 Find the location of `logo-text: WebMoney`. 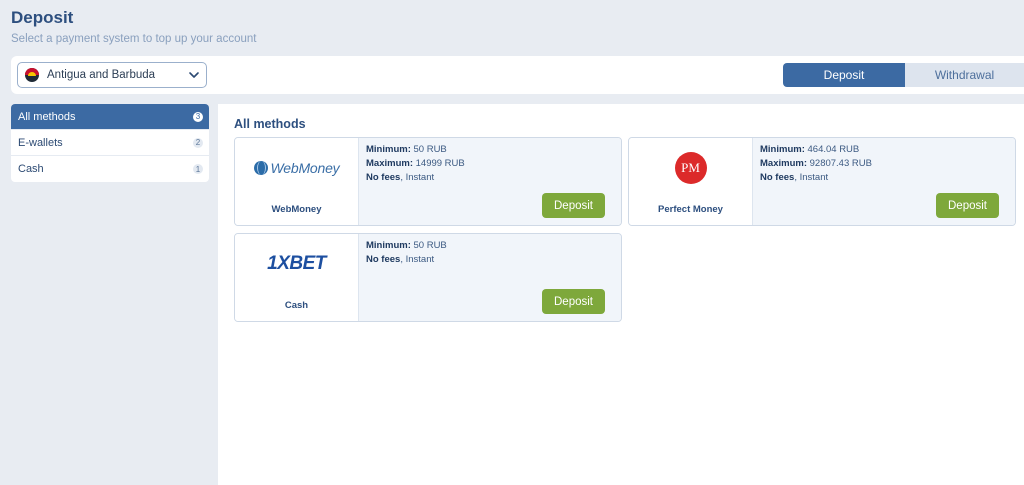

logo-text: WebMoney is located at coordinates (305, 168).